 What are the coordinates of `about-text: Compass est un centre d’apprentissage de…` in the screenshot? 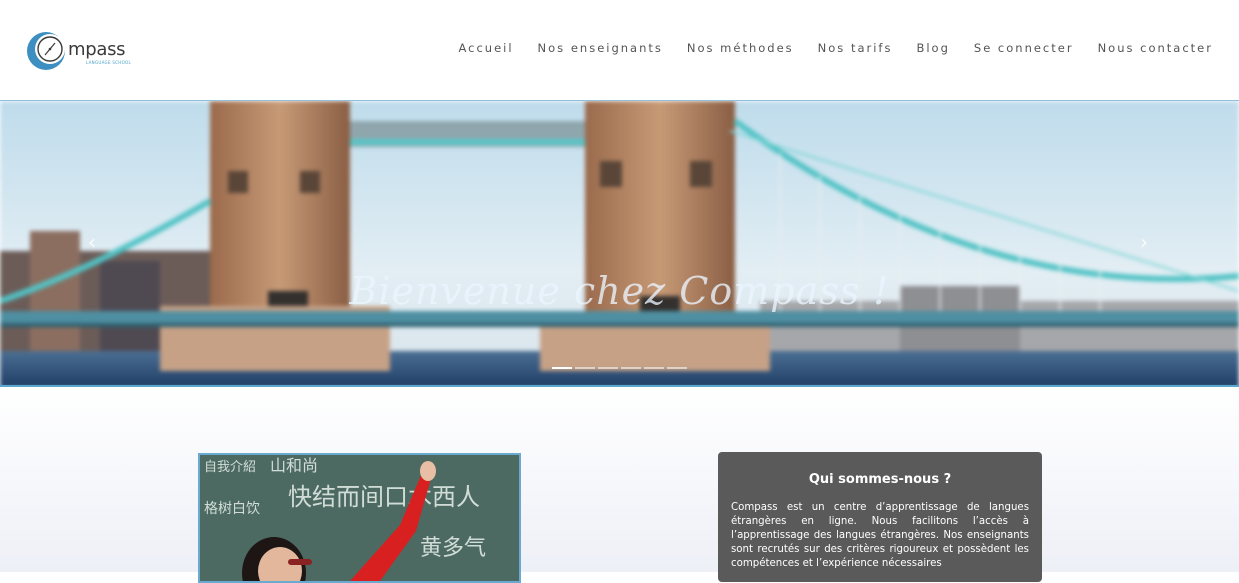 It's located at (880, 535).